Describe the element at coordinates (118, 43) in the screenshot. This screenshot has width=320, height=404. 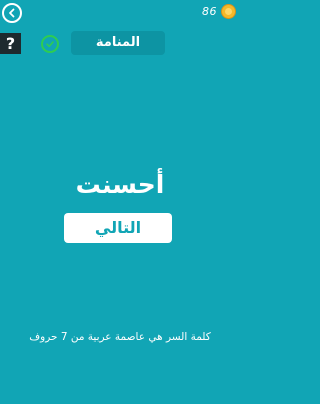
I see `answer-box: المنامة` at that location.